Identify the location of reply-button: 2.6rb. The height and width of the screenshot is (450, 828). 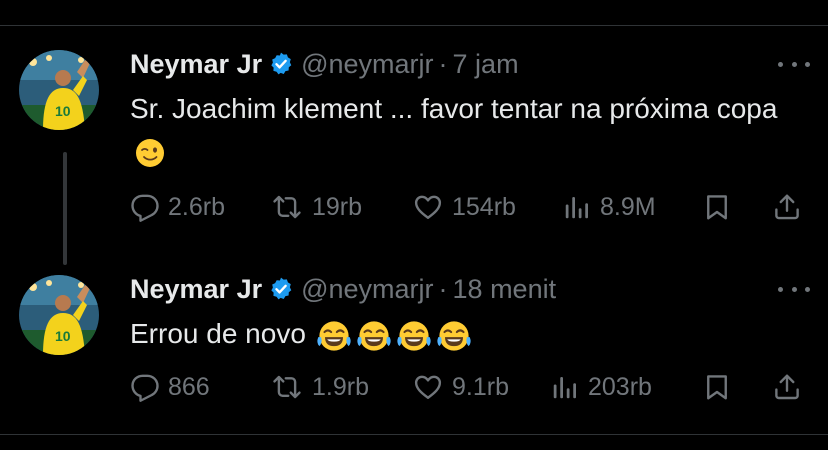
(177, 207).